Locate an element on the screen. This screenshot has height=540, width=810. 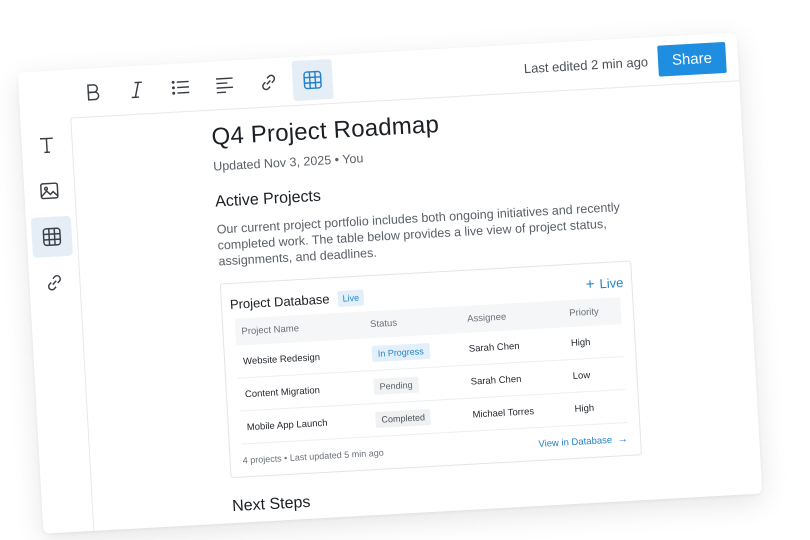
arrow-right-icon: → is located at coordinates (622, 439).